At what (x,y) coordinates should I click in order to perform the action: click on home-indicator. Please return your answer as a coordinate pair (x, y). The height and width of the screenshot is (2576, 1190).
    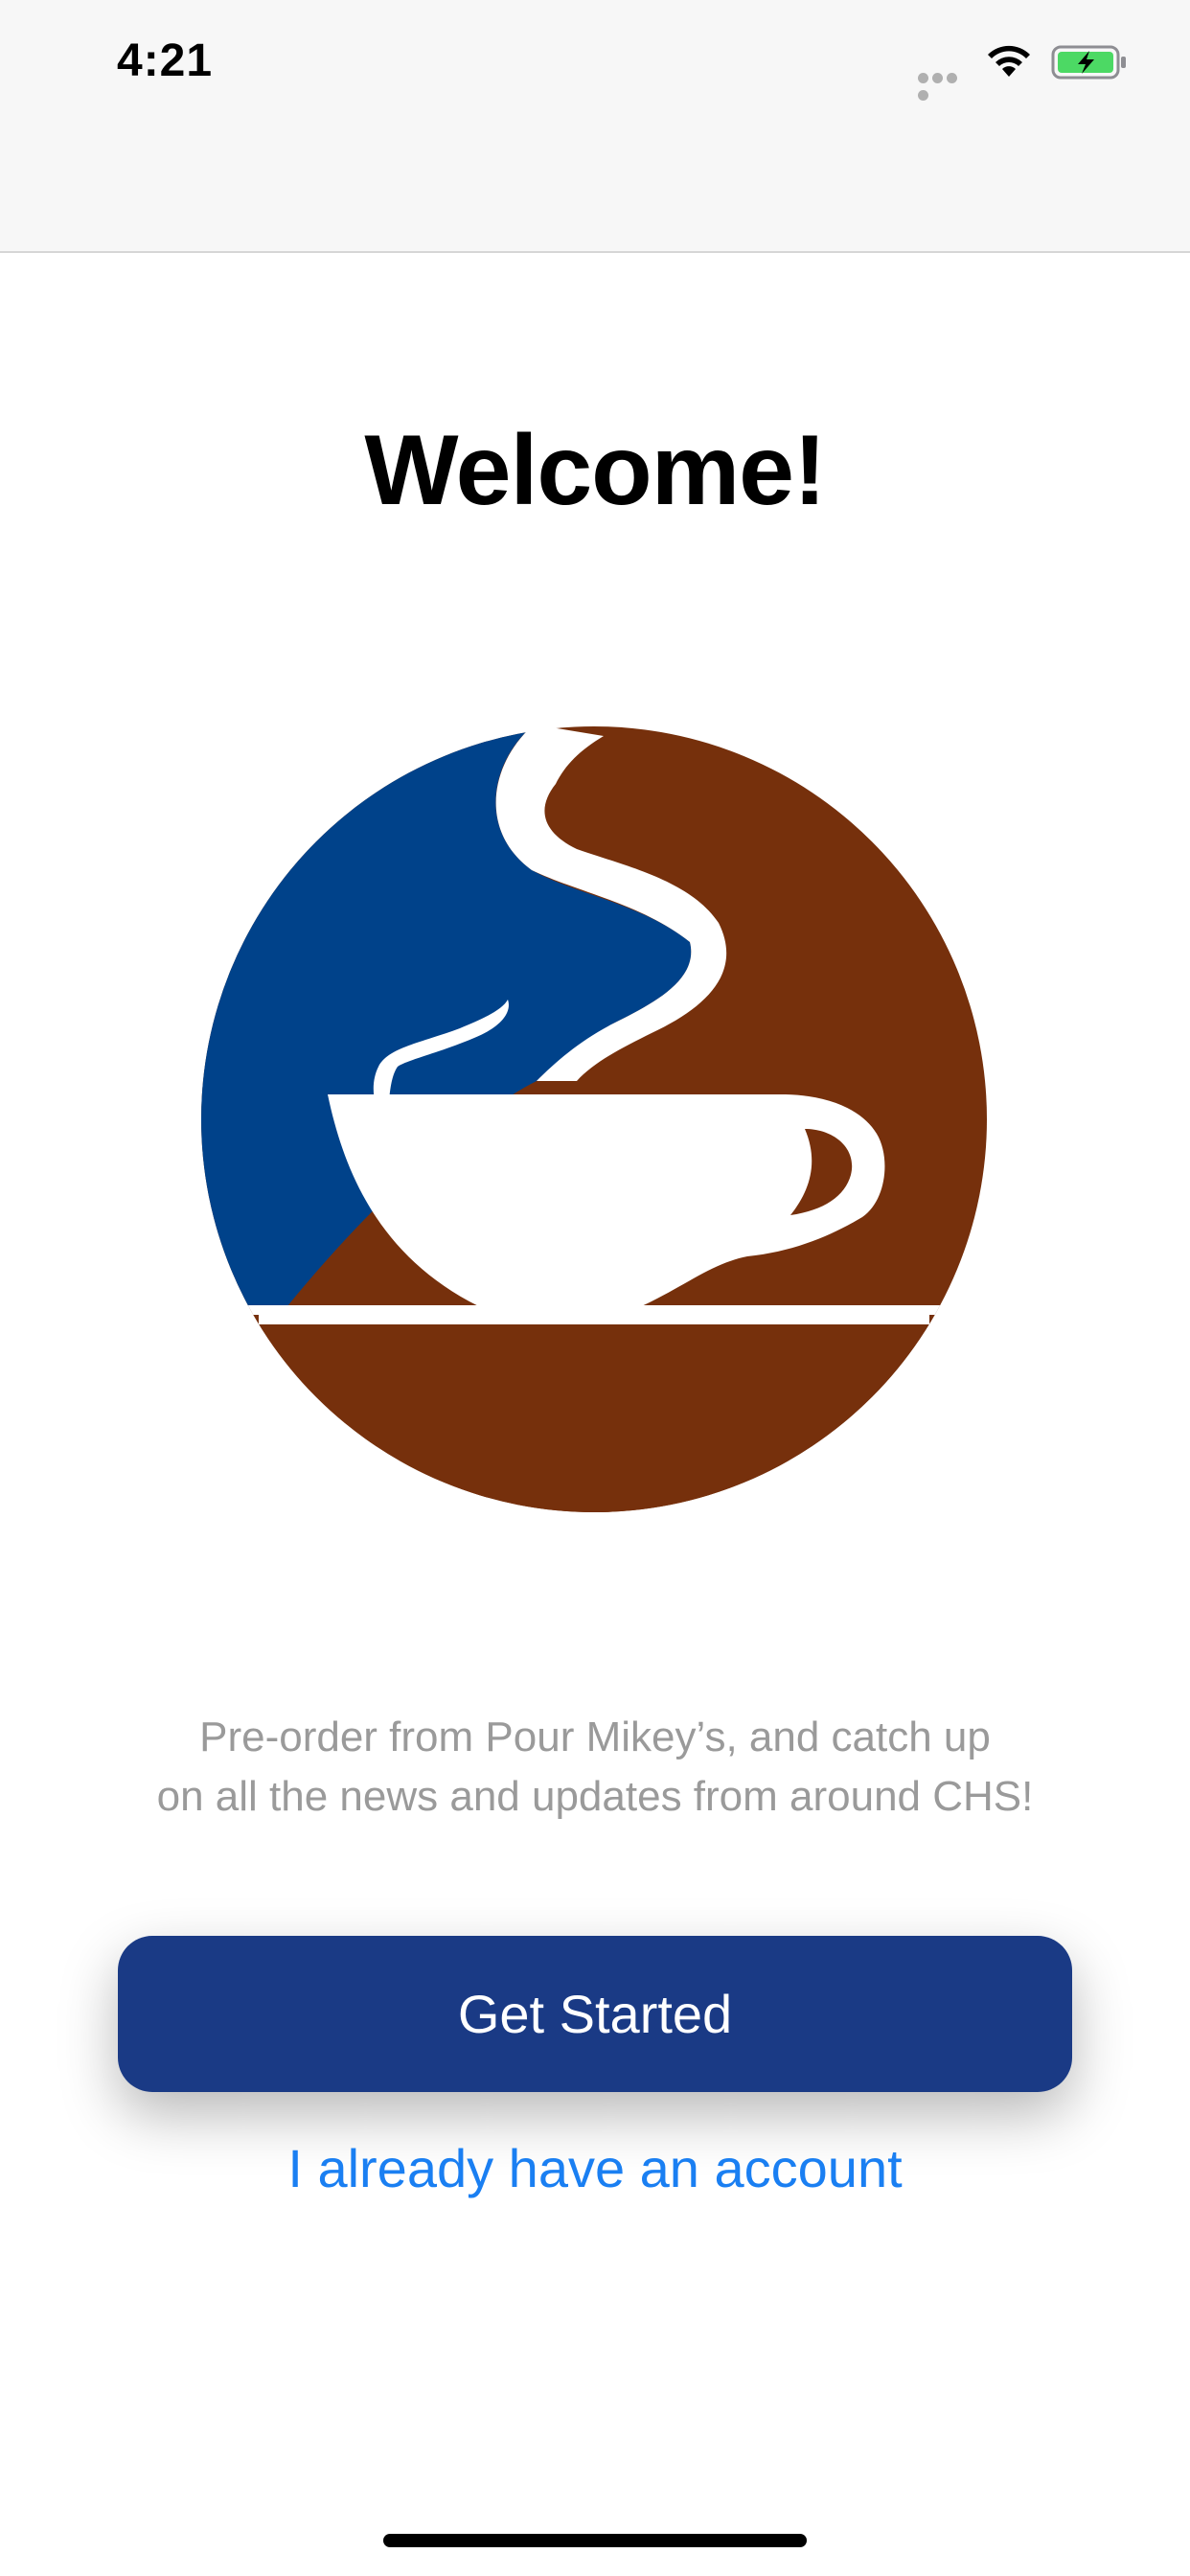
    Looking at the image, I should click on (595, 2540).